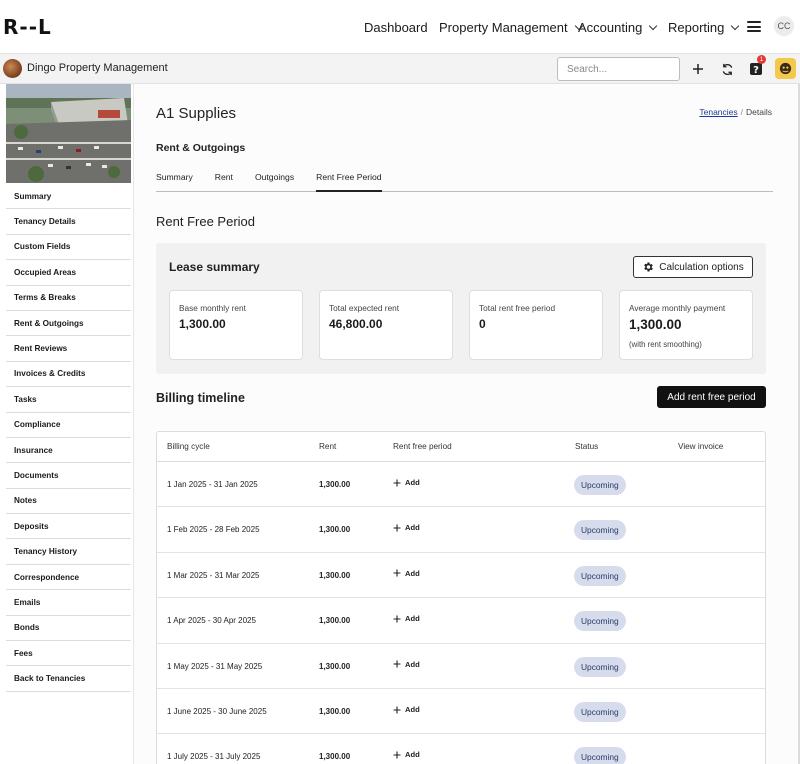  What do you see at coordinates (224, 182) in the screenshot?
I see `tab-rent: Rent` at bounding box center [224, 182].